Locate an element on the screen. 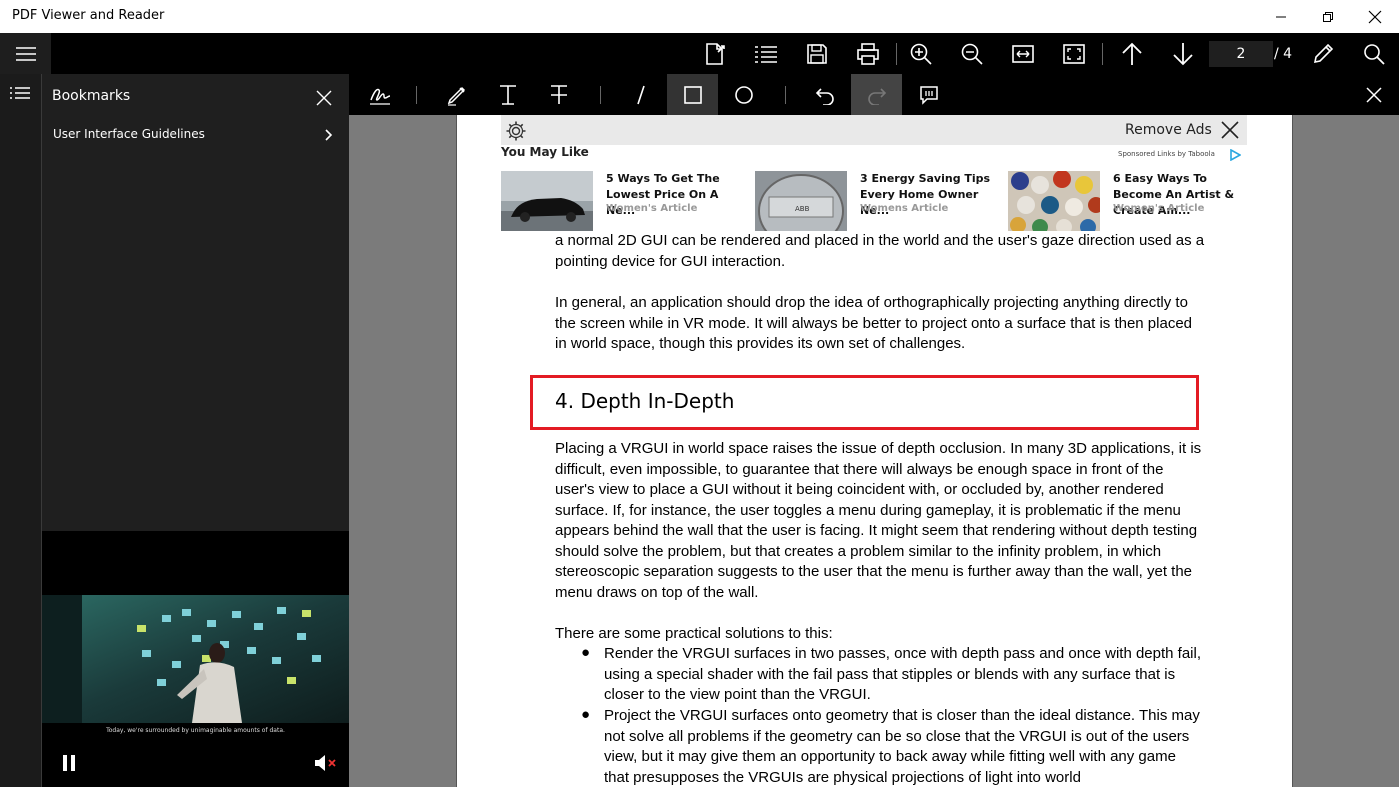 The width and height of the screenshot is (1399, 787). close-annotation-toolbar-button is located at coordinates (1373, 94).